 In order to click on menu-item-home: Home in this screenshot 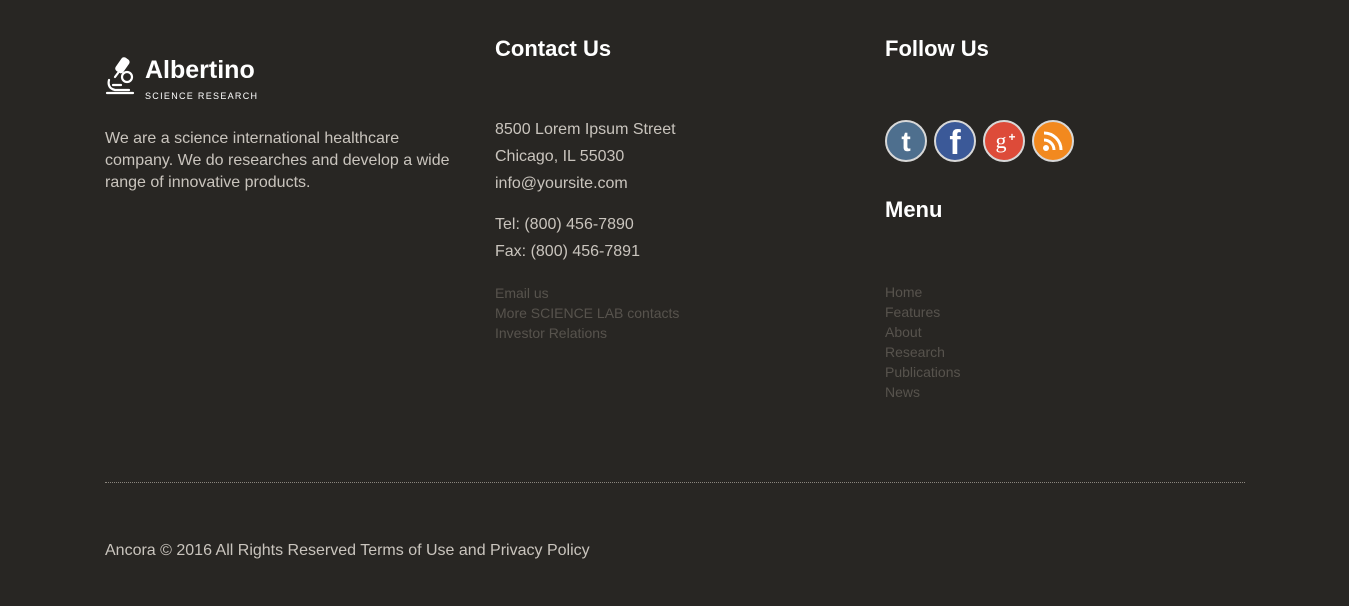, I will do `click(903, 292)`.